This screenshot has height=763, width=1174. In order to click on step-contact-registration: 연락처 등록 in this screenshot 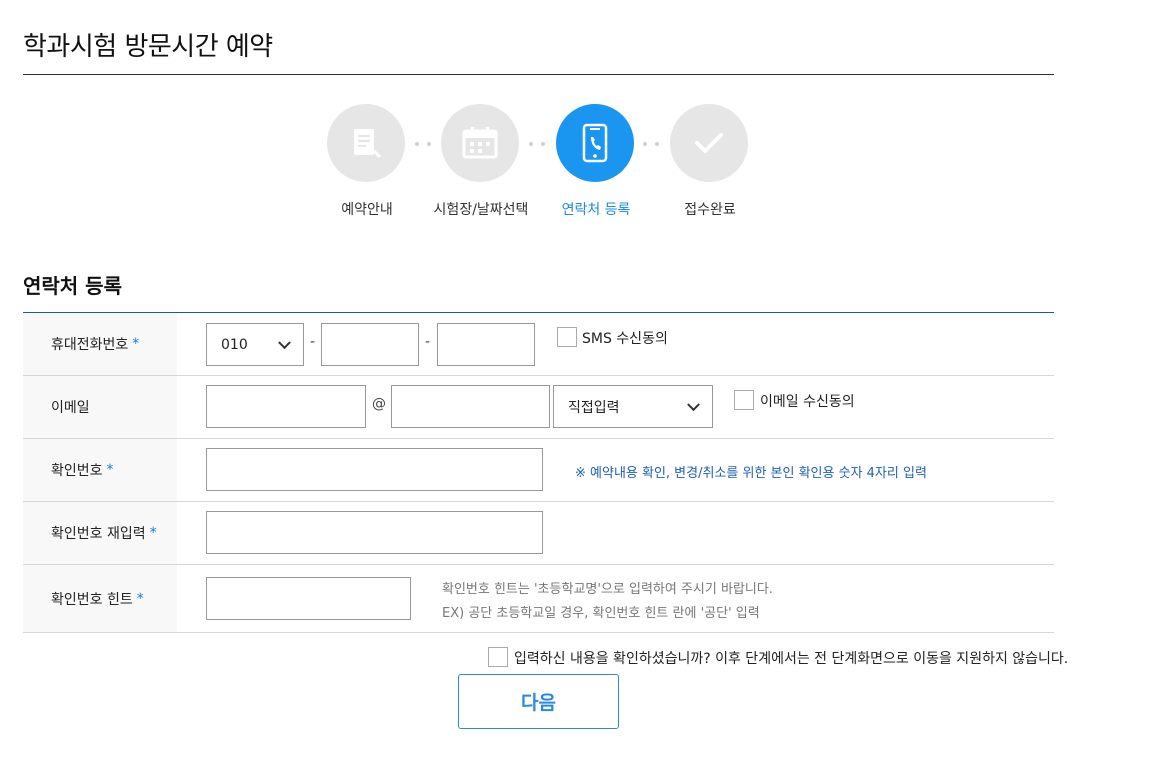, I will do `click(596, 161)`.